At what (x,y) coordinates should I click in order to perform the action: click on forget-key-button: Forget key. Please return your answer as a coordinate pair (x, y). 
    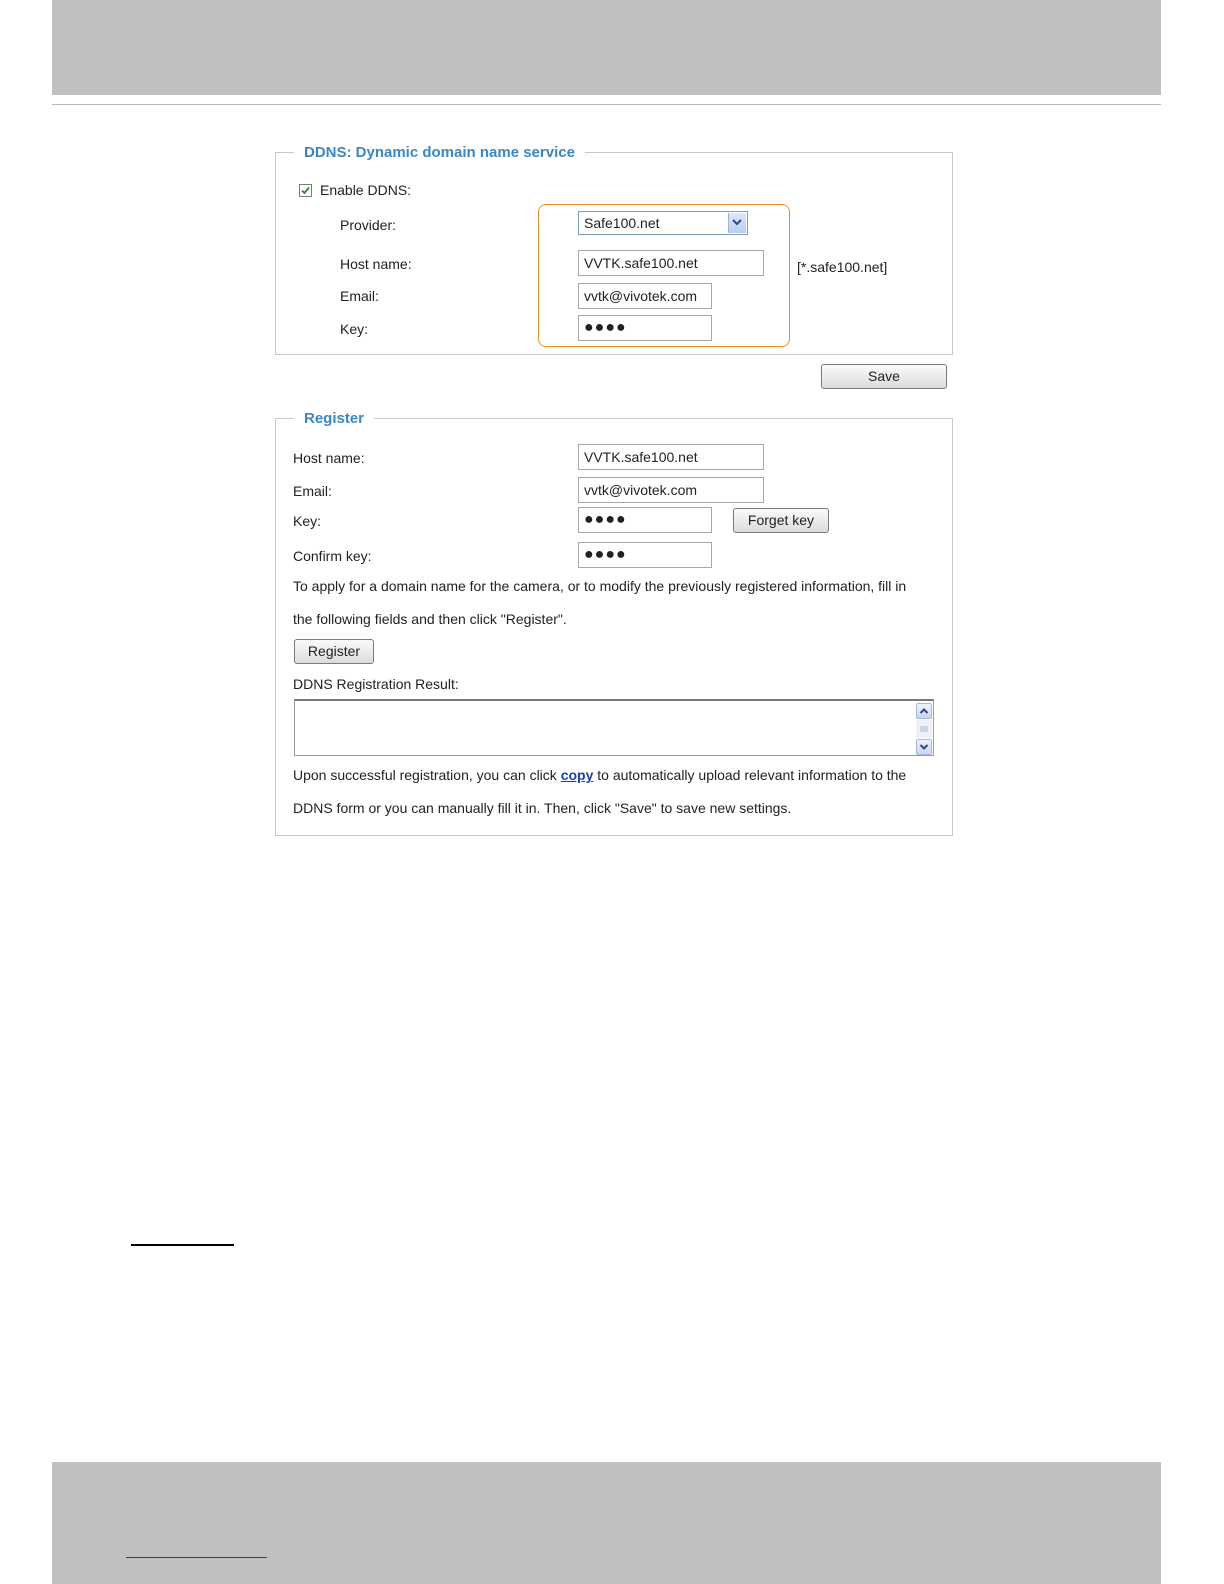
    Looking at the image, I should click on (781, 520).